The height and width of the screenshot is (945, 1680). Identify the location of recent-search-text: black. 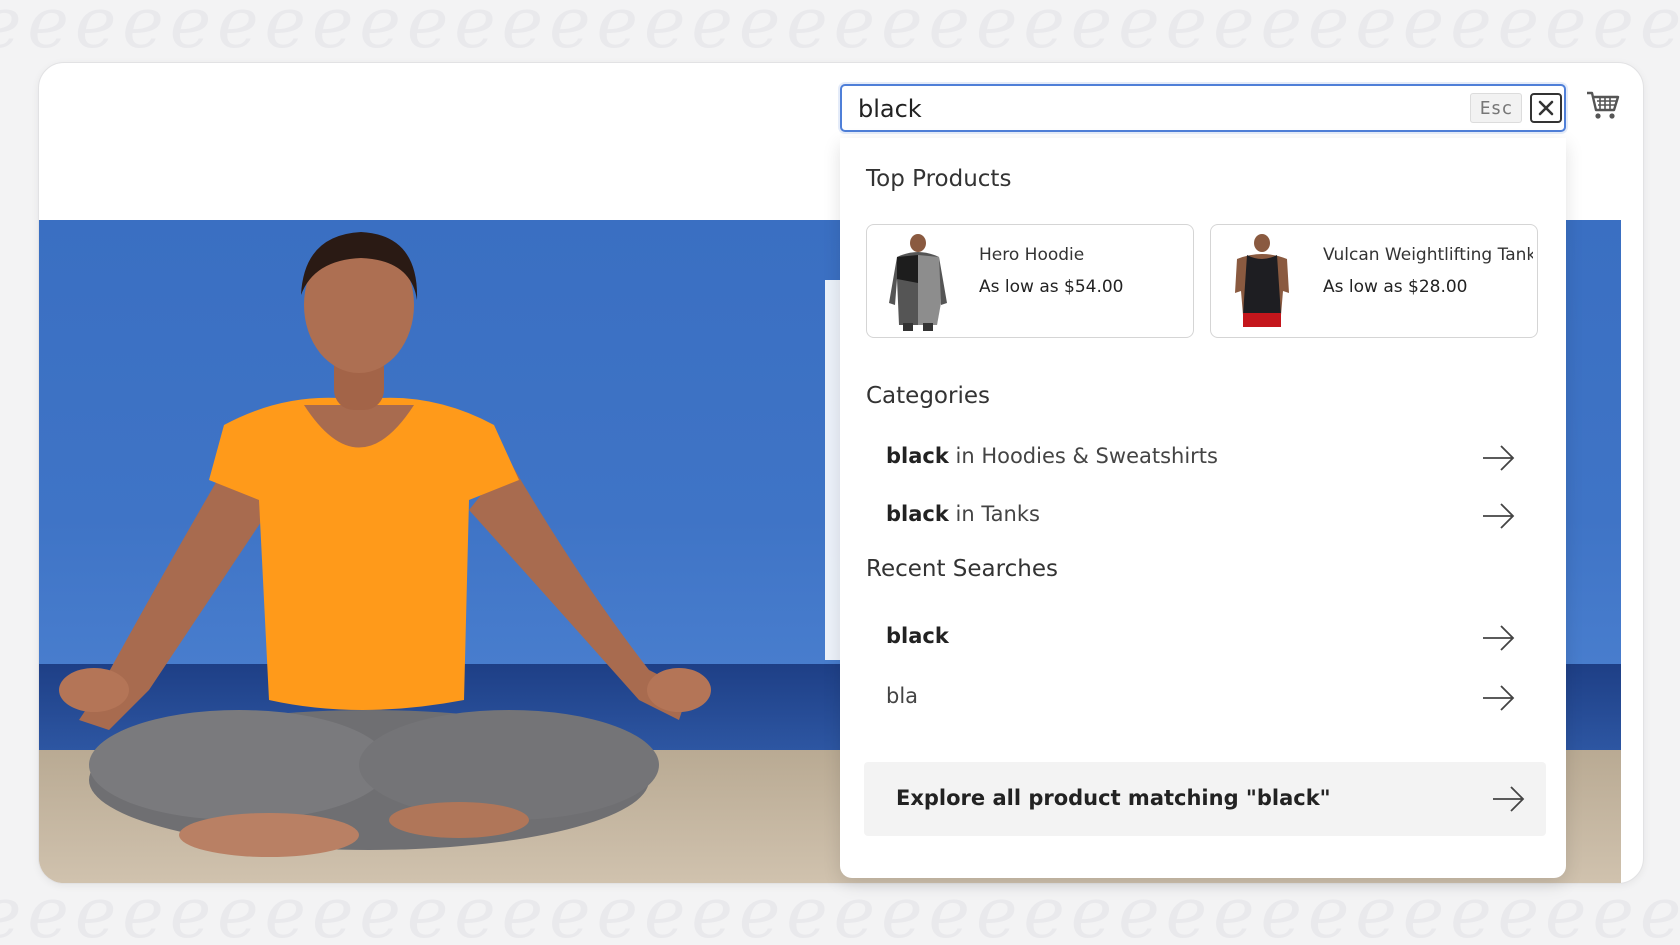
(917, 636).